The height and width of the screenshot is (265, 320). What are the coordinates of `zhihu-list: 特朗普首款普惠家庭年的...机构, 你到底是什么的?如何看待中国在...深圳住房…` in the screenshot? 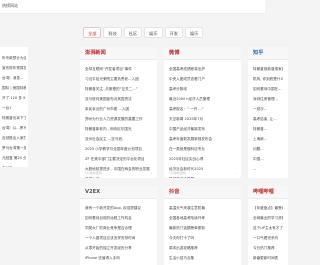 It's located at (268, 119).